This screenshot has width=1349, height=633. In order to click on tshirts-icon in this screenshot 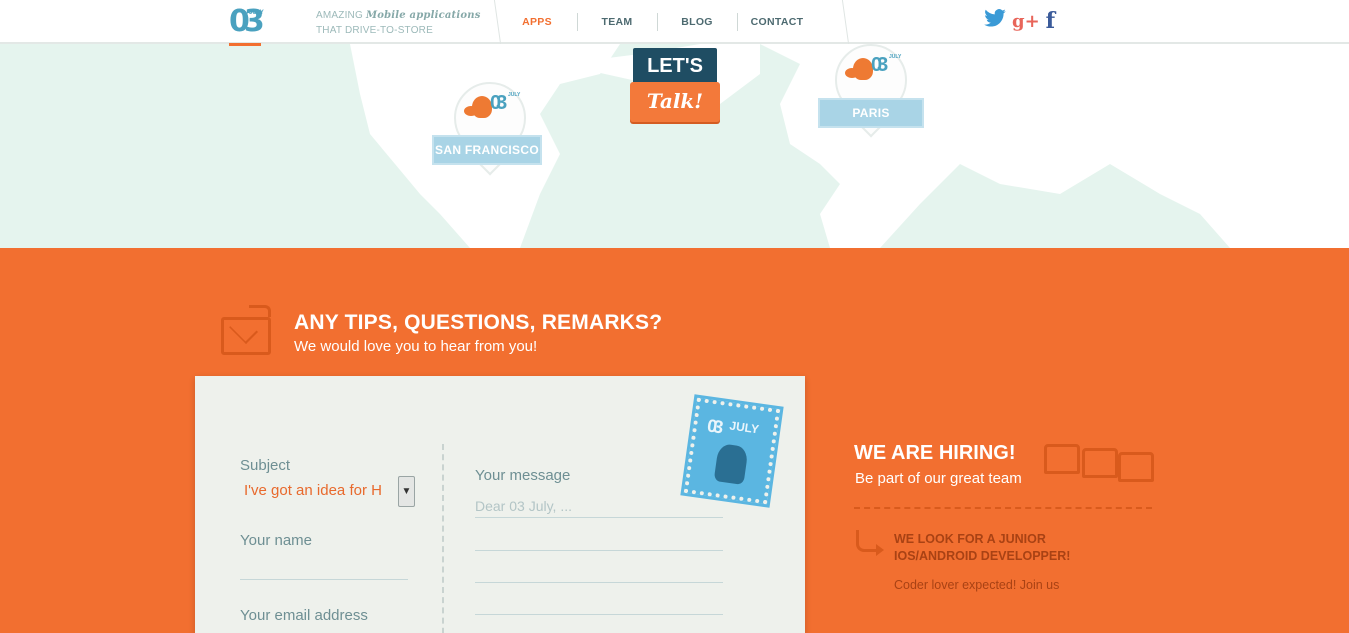, I will do `click(1099, 461)`.